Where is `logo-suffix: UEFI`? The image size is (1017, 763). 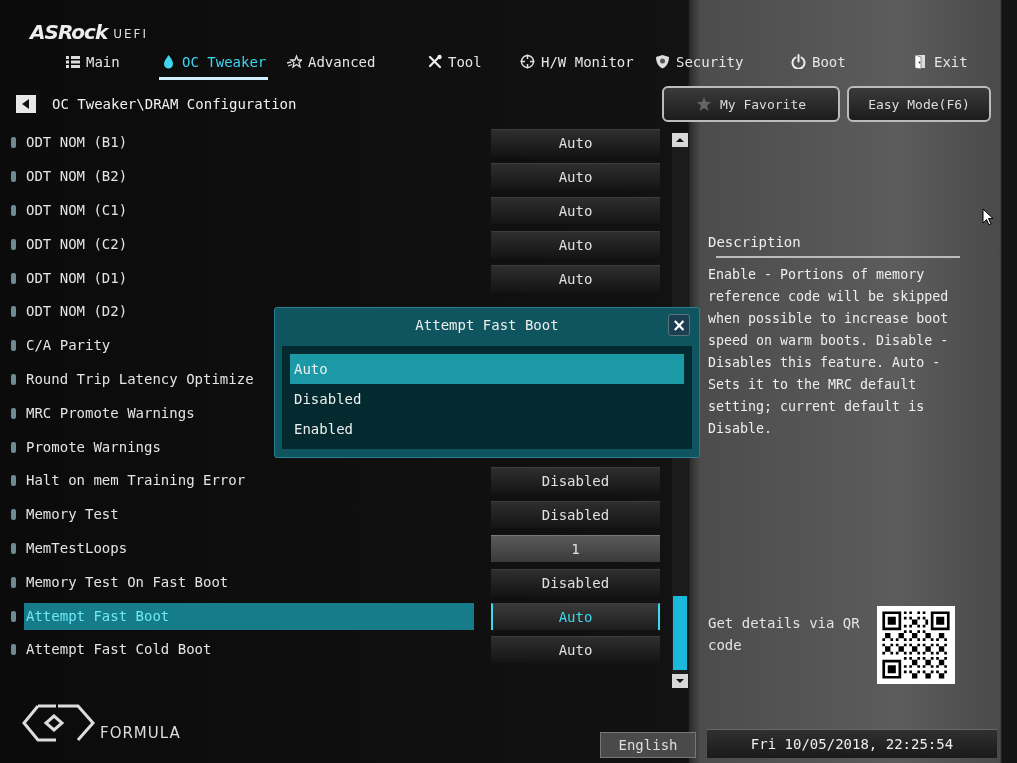 logo-suffix: UEFI is located at coordinates (130, 35).